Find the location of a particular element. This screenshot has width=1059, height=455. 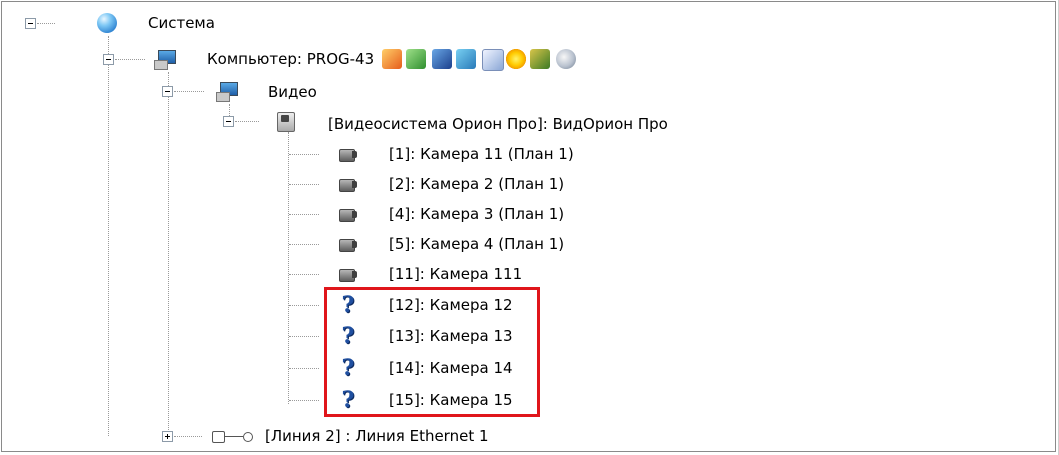

video-system-collapse-toggle is located at coordinates (228, 121).